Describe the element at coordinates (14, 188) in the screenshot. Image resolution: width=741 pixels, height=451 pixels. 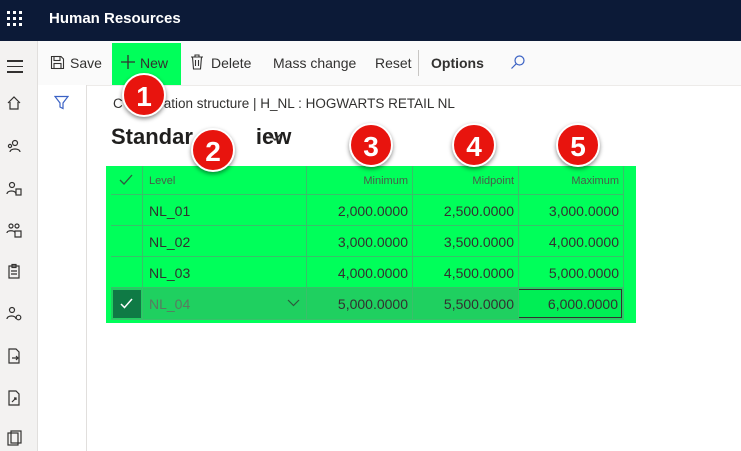
I see `person-document-icon` at that location.